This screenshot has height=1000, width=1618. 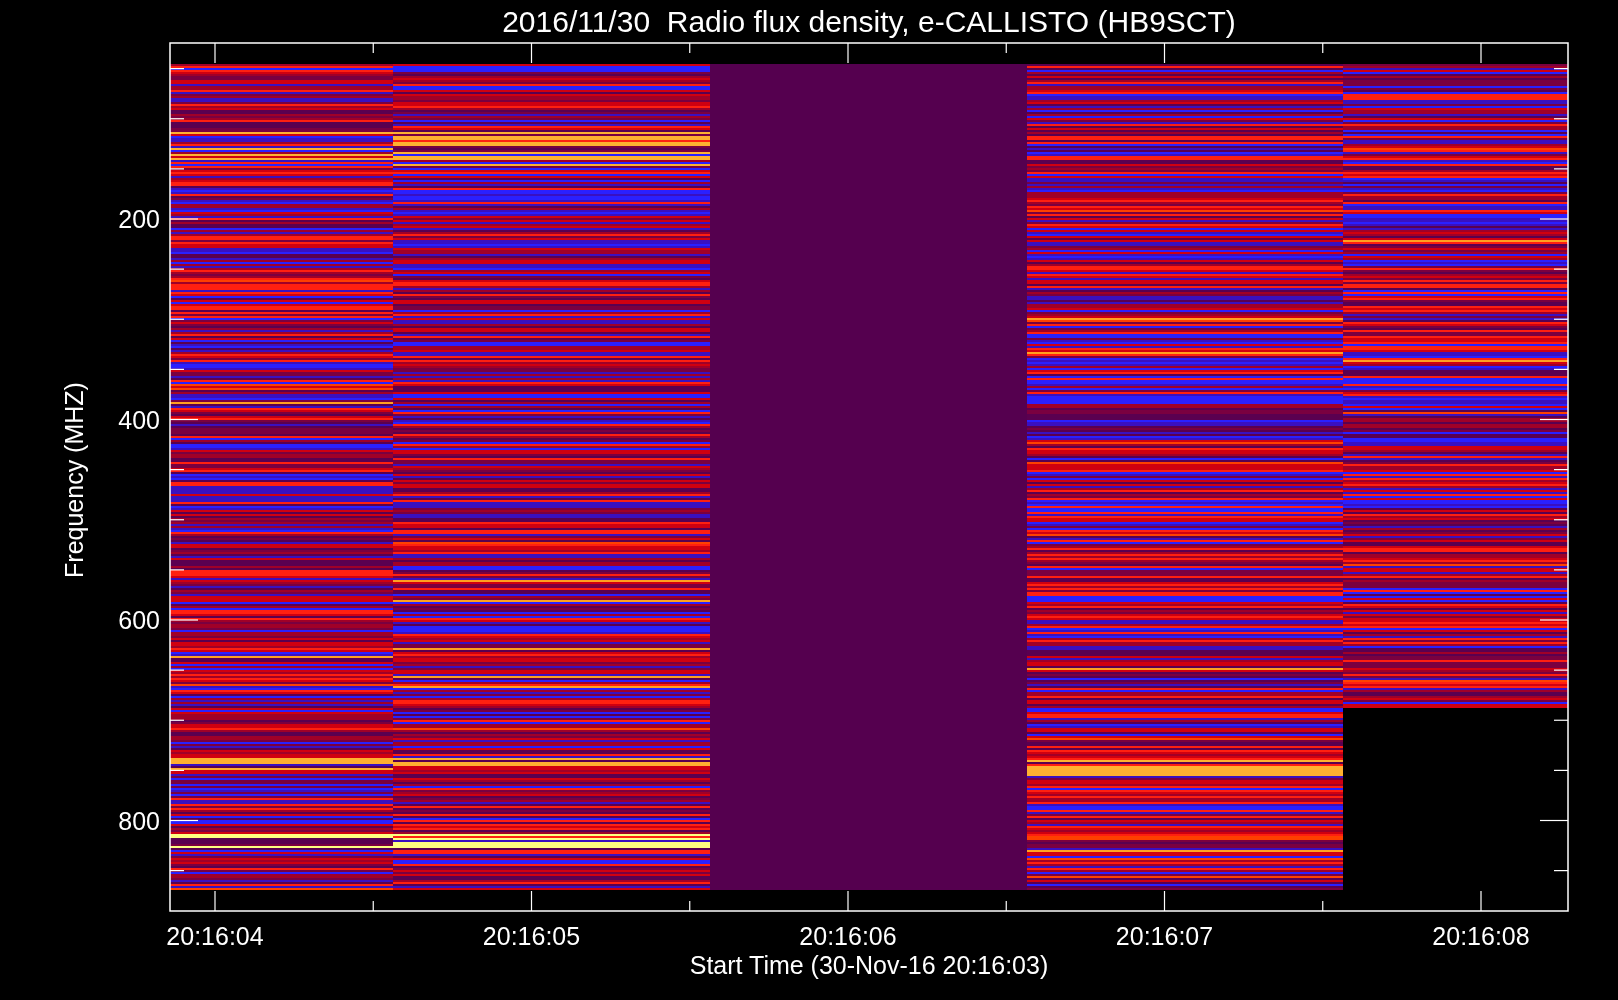 What do you see at coordinates (531, 936) in the screenshot?
I see `x-tick-label: 20:16:05` at bounding box center [531, 936].